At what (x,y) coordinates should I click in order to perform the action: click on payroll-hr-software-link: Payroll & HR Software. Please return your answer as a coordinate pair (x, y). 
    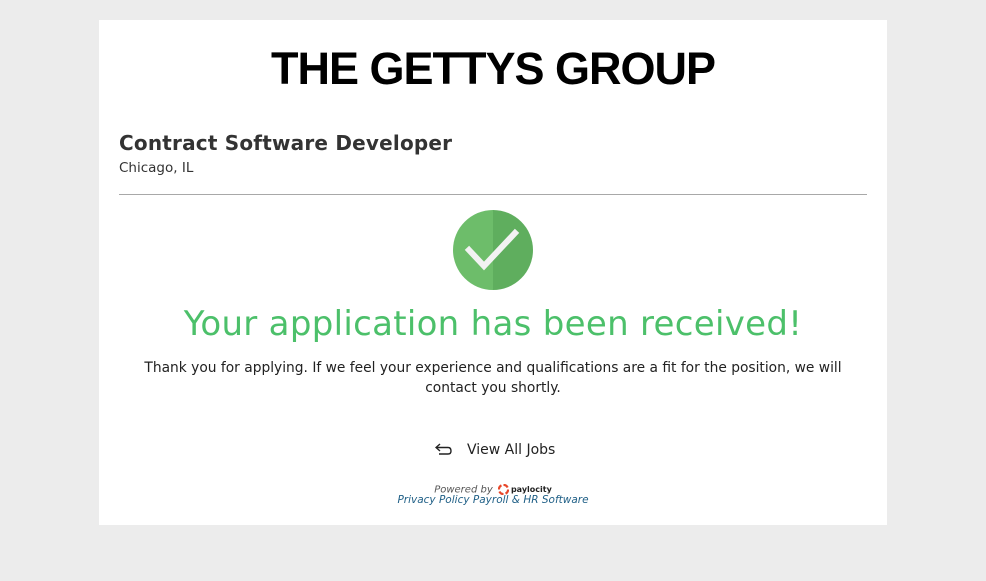
    Looking at the image, I should click on (531, 500).